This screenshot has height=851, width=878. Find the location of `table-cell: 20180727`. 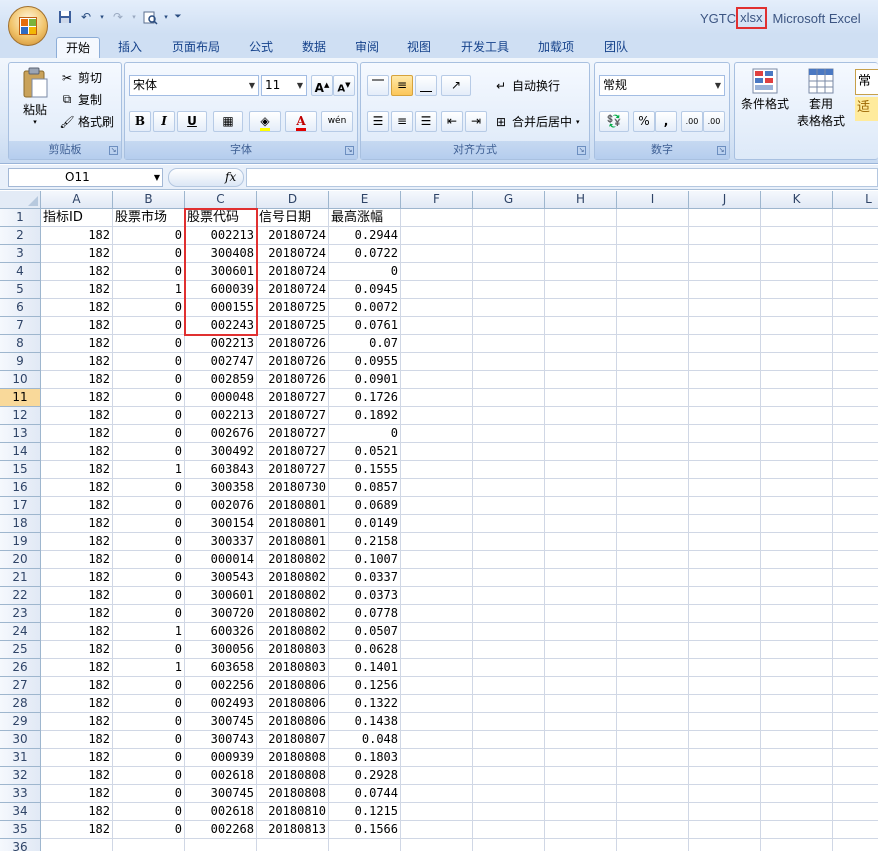

table-cell: 20180727 is located at coordinates (293, 452).